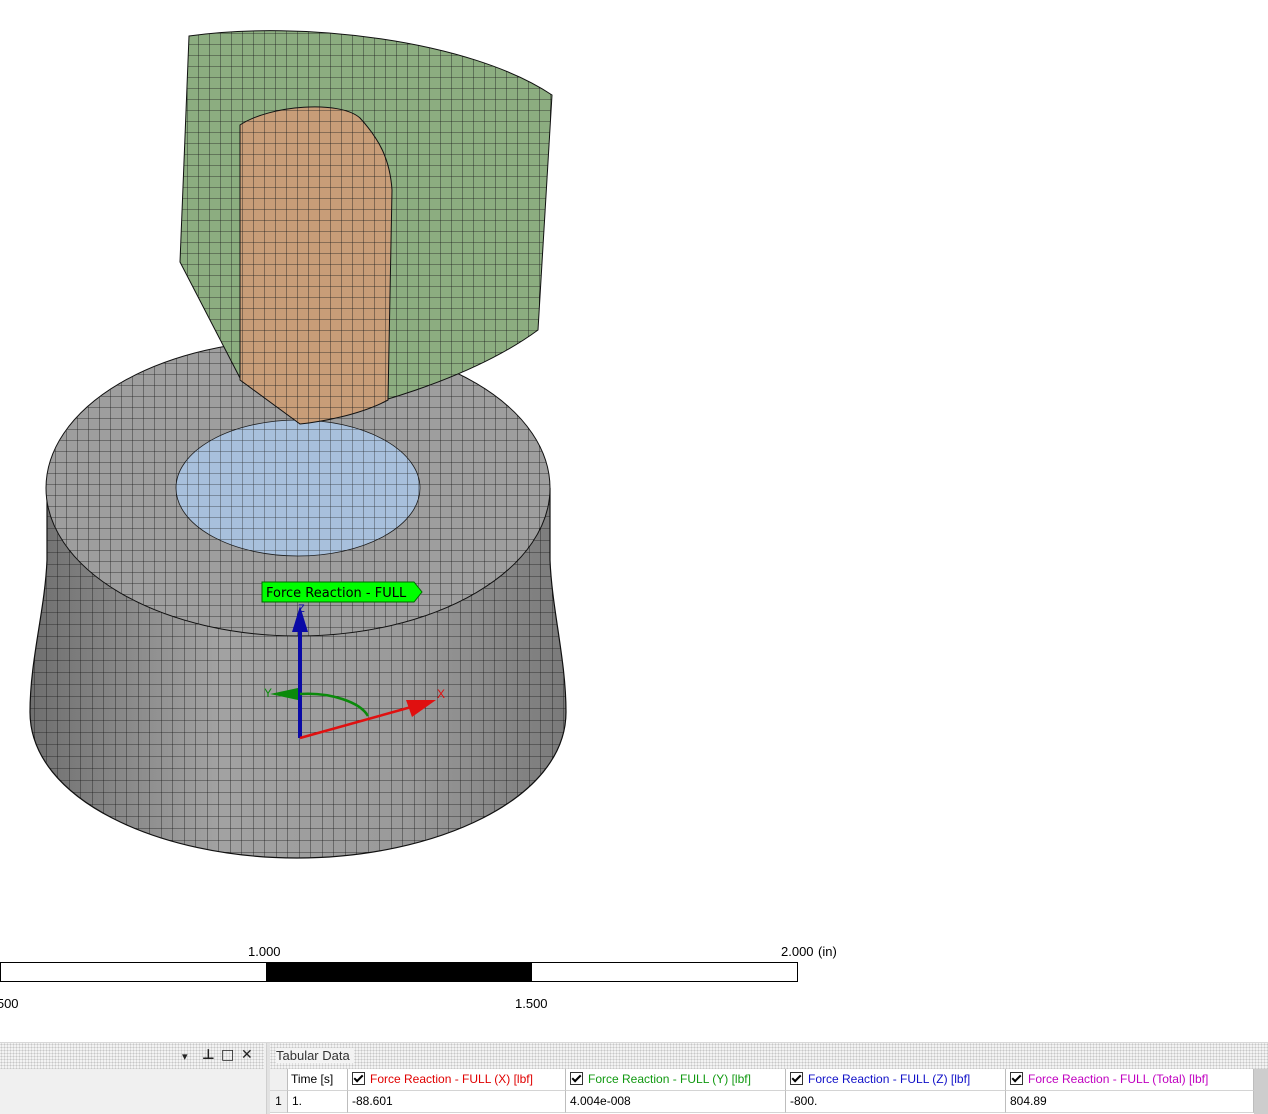 This screenshot has height=1114, width=1268. What do you see at coordinates (268, 693) in the screenshot?
I see `y-axis-label: Y` at bounding box center [268, 693].